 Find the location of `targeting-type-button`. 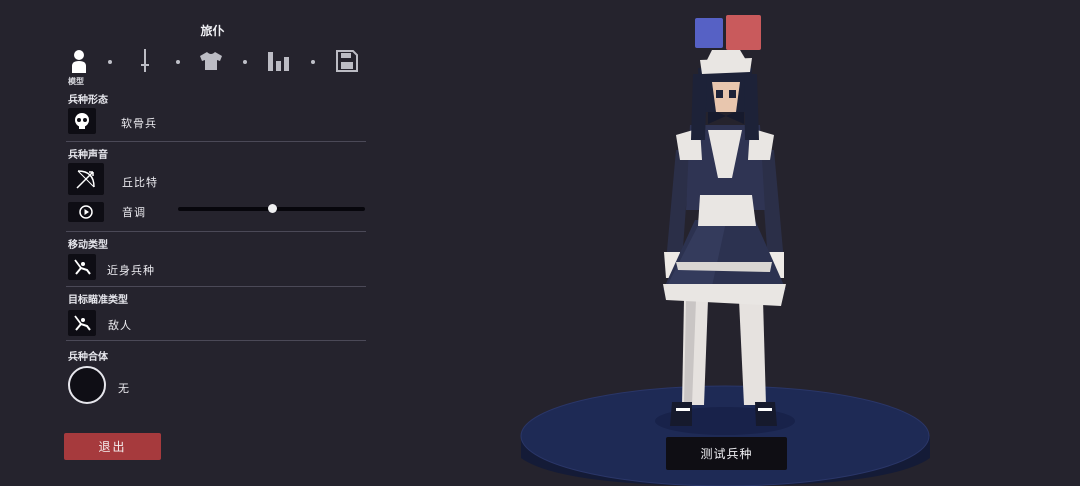

targeting-type-button is located at coordinates (82, 323).